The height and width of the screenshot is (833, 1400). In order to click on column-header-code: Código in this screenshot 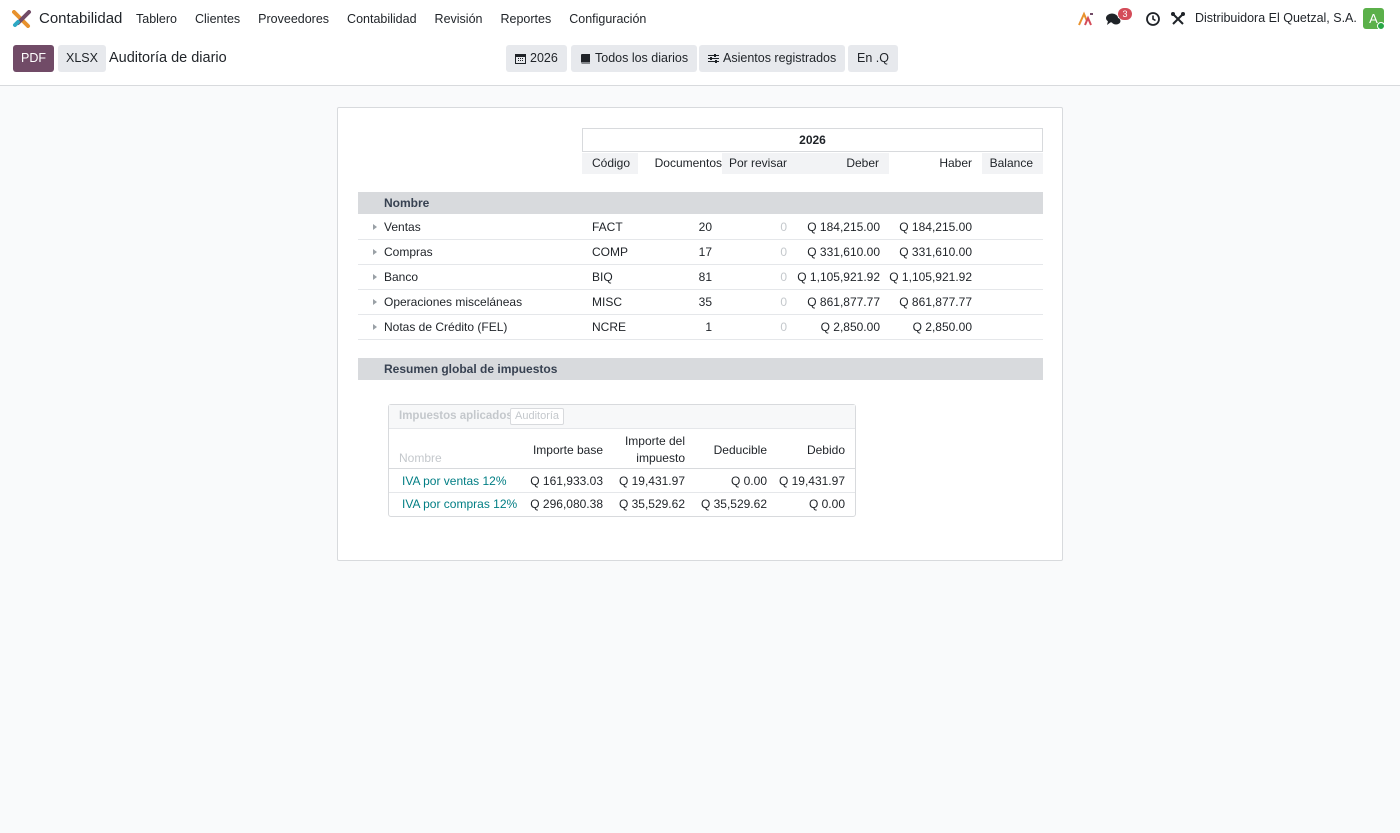, I will do `click(610, 163)`.